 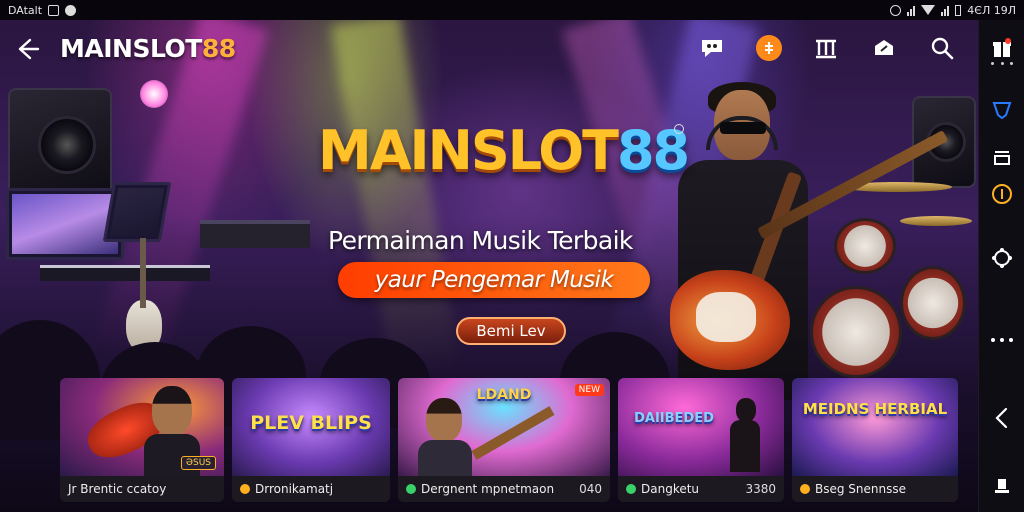 What do you see at coordinates (769, 48) in the screenshot?
I see `promo-icon` at bounding box center [769, 48].